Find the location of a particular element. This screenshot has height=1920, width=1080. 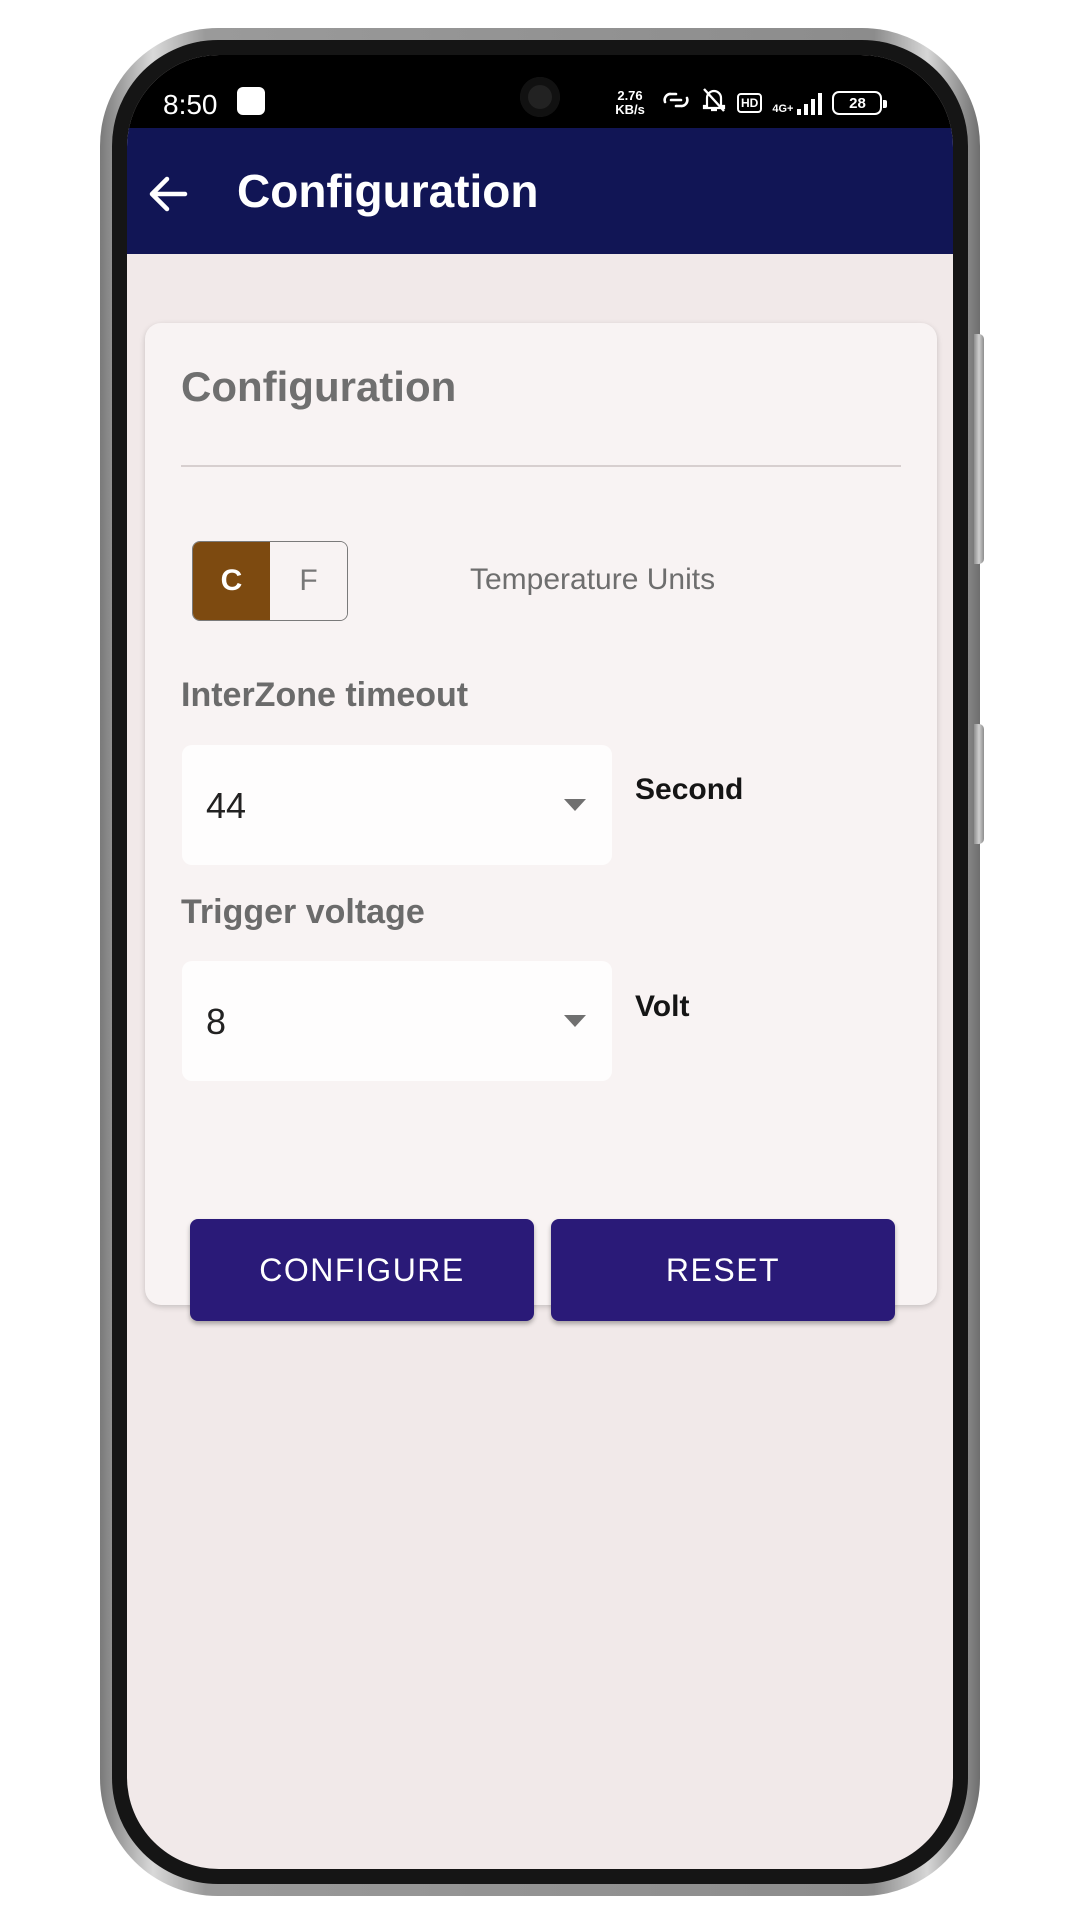

card-title: Configuration is located at coordinates (319, 386).